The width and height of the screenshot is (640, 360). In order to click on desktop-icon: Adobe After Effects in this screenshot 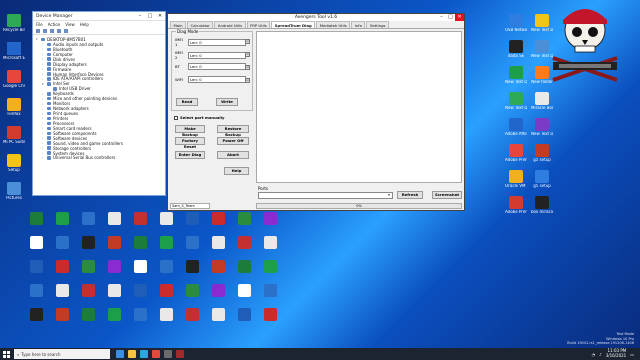, I will do `click(516, 127)`.